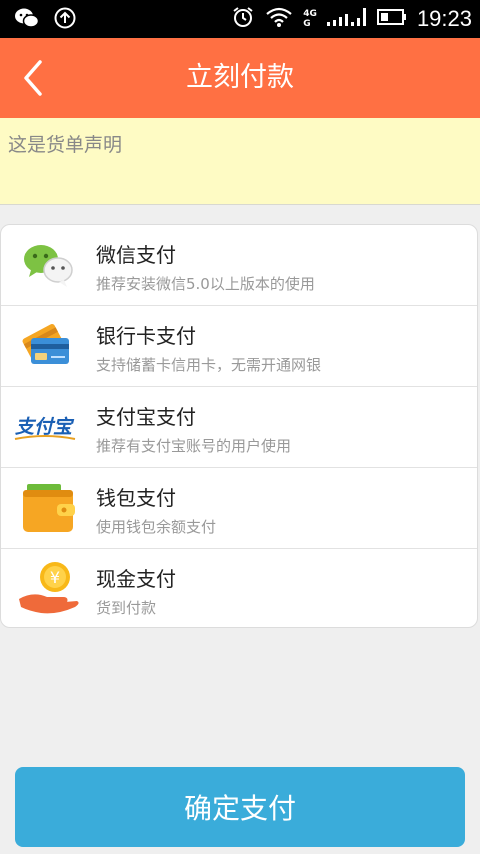 The image size is (480, 854). I want to click on order-notice-text: 这是货单声明, so click(65, 145).